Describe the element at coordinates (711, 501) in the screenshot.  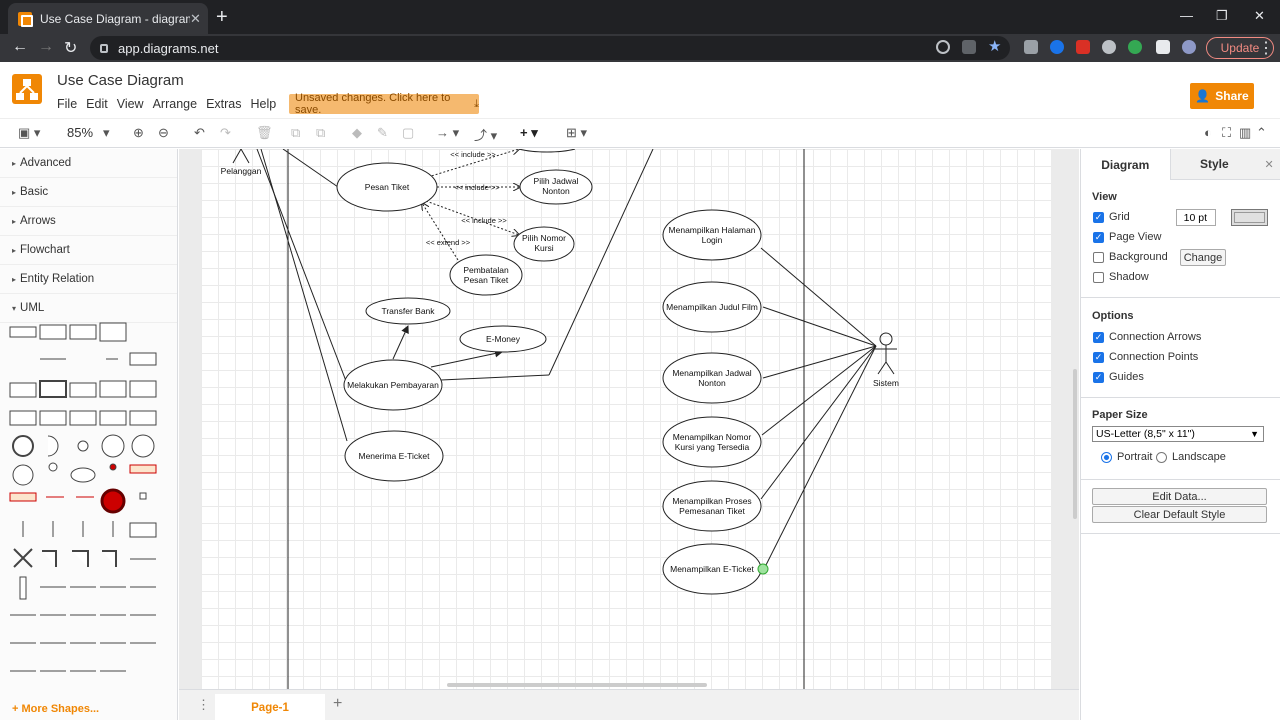
I see `usecase-label: Menampilkan Proses` at that location.